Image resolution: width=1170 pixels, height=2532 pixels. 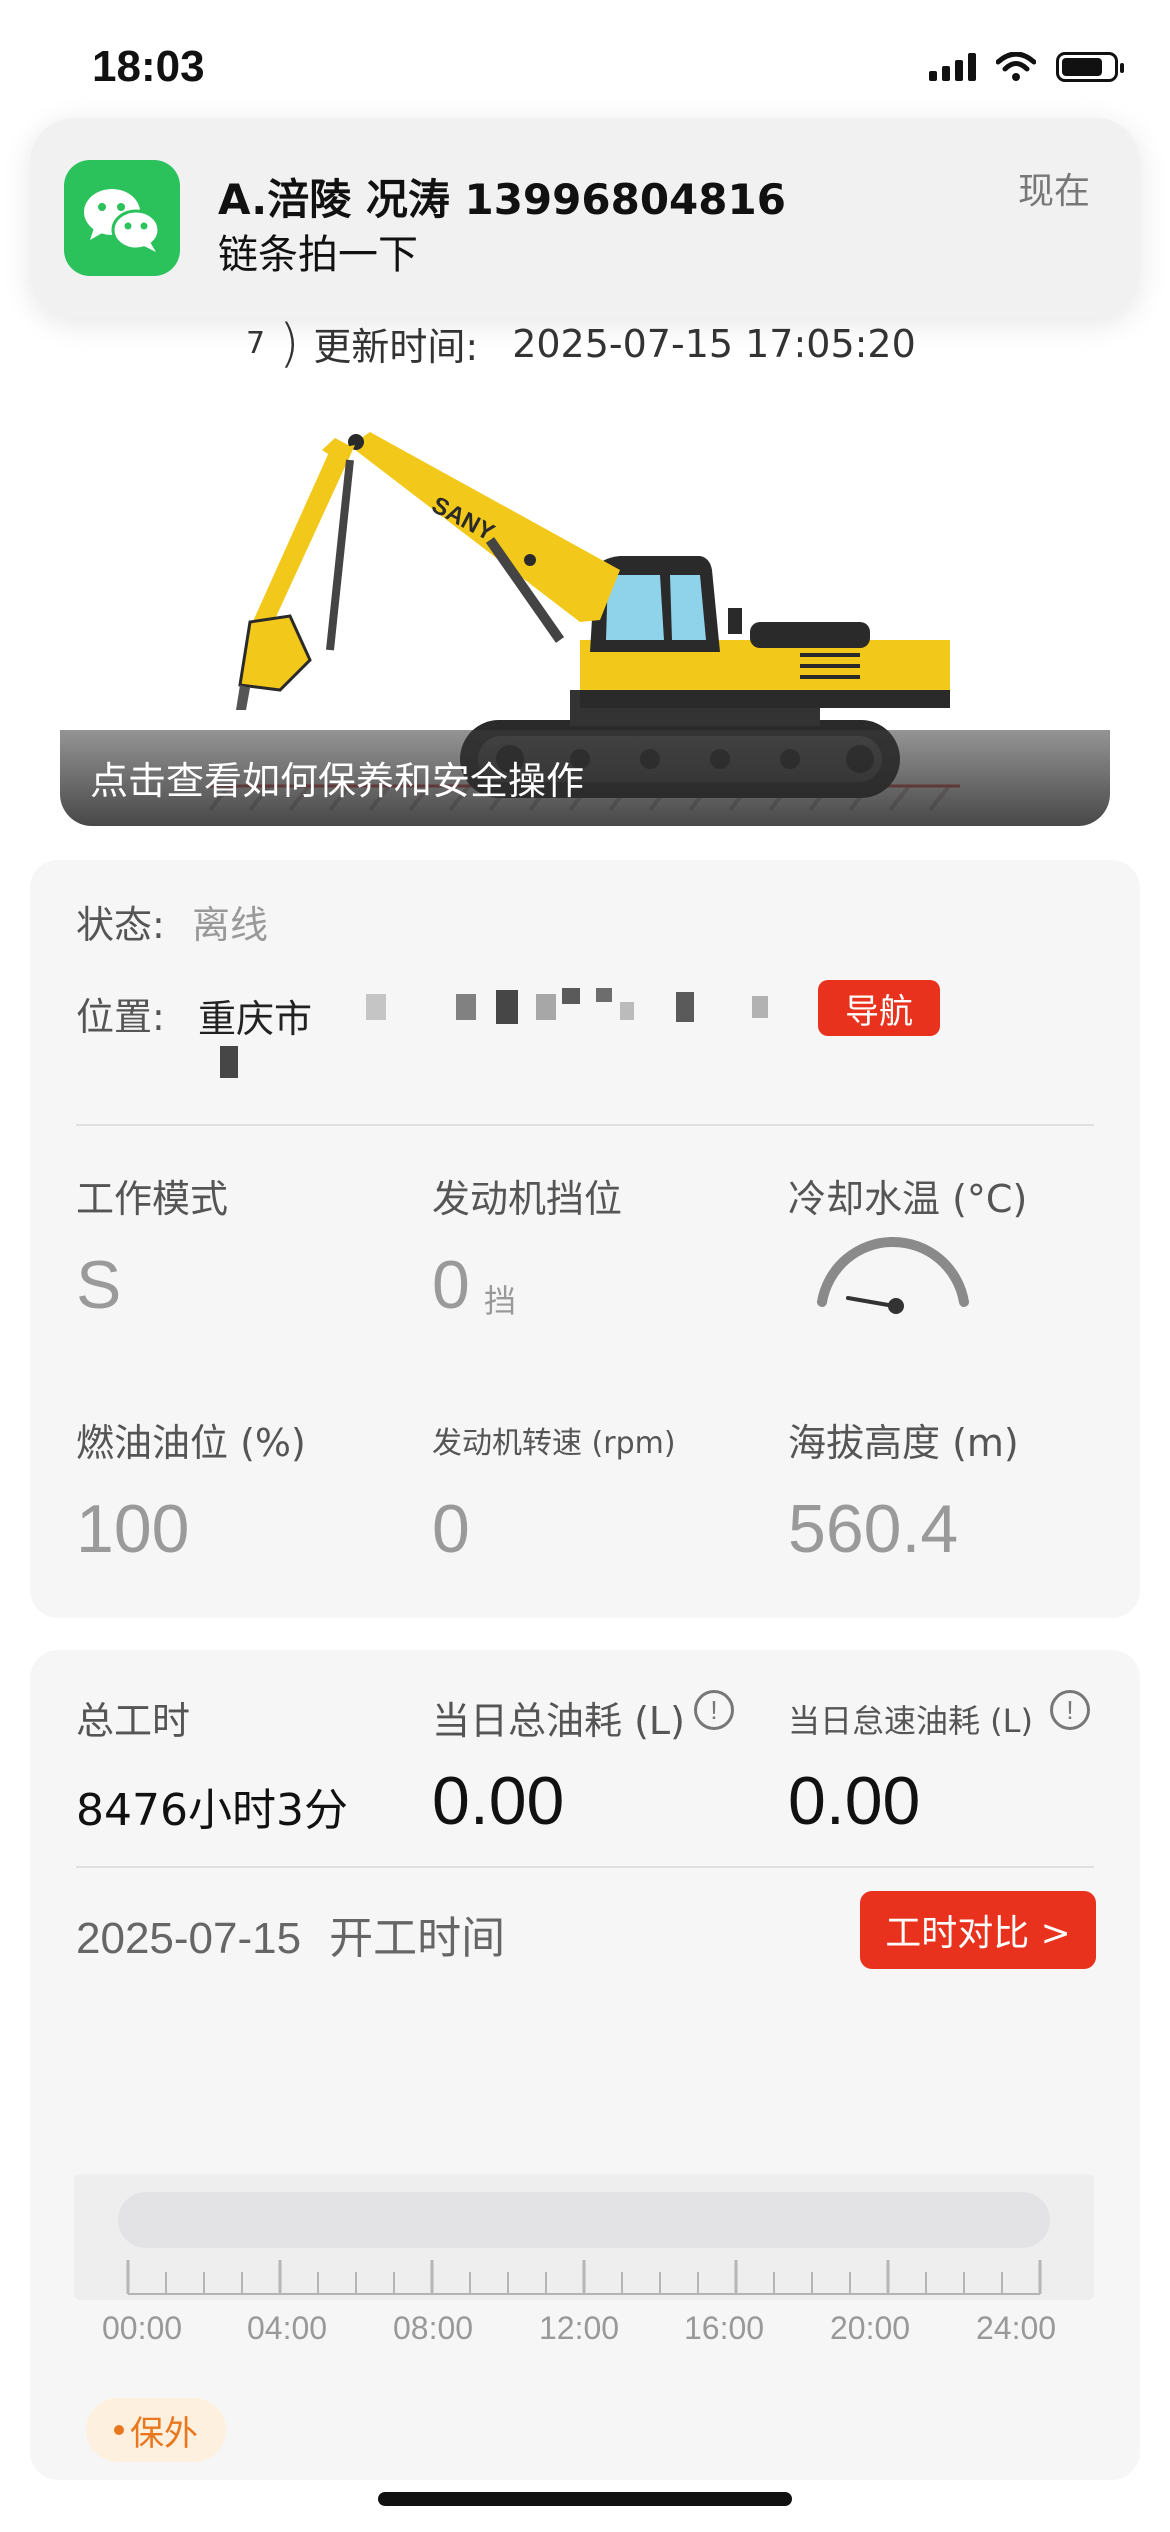 I want to click on engine-rpm-label: 发动机转速 (rpm), so click(x=554, y=1443).